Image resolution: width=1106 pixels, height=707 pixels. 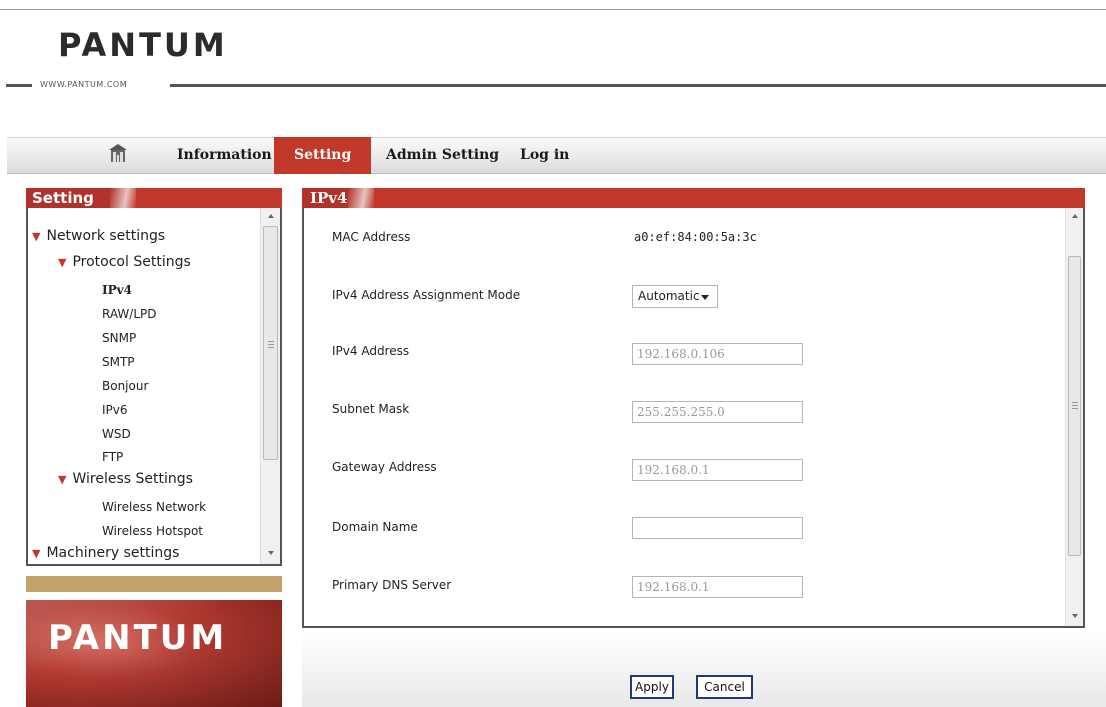 I want to click on primary-dns-input: 192.168.0.1, so click(x=717, y=587).